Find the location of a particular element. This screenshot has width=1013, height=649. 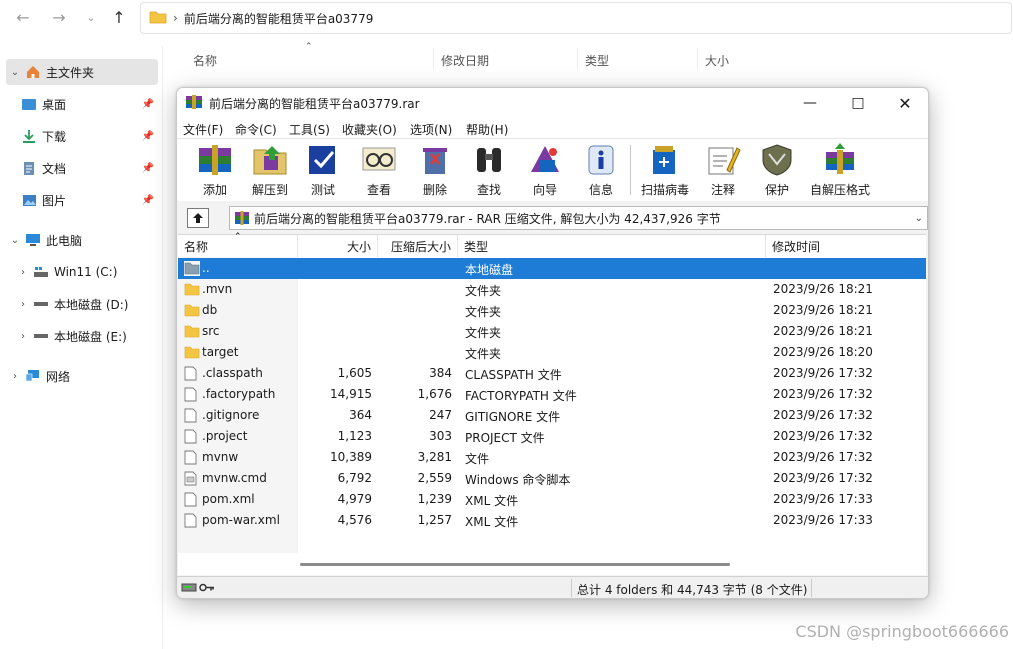

file-modified: 2023/9/26 18:20 is located at coordinates (823, 352).